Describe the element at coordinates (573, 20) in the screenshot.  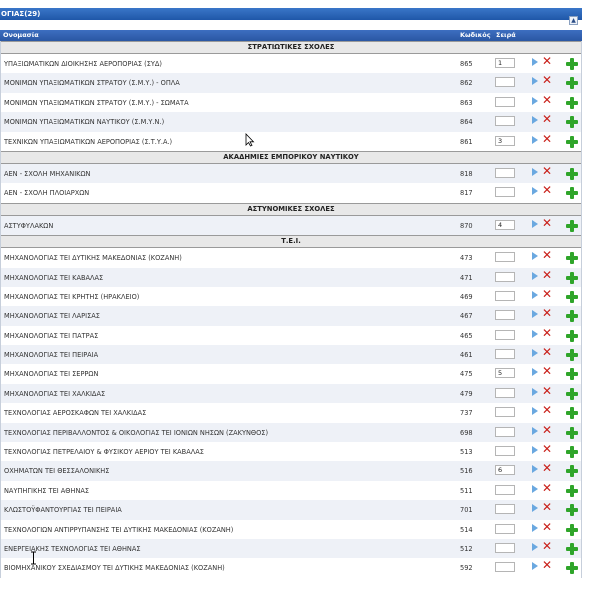
I see `chevron-up-icon: ▲` at that location.